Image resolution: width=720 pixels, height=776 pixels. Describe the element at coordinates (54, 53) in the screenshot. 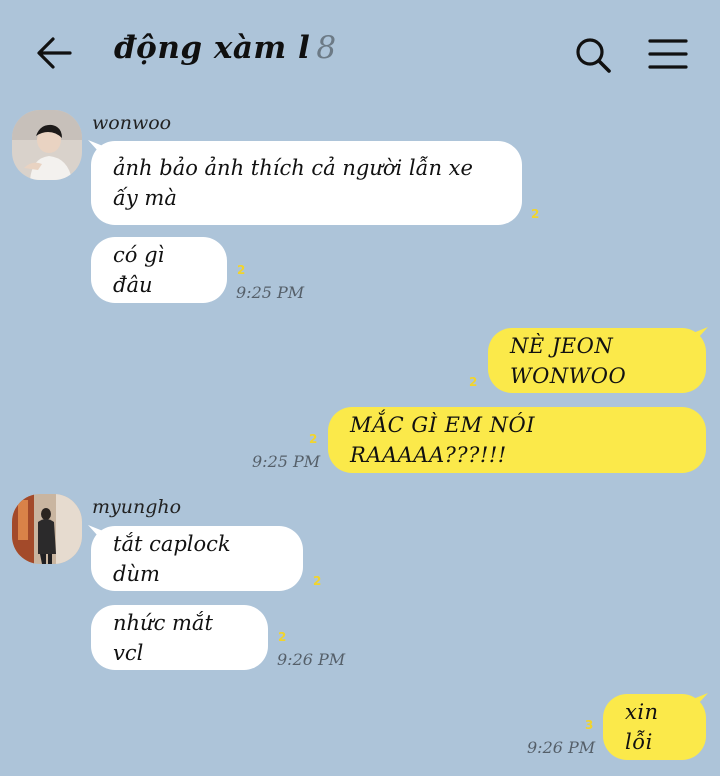

I see `back-arrow-icon` at that location.